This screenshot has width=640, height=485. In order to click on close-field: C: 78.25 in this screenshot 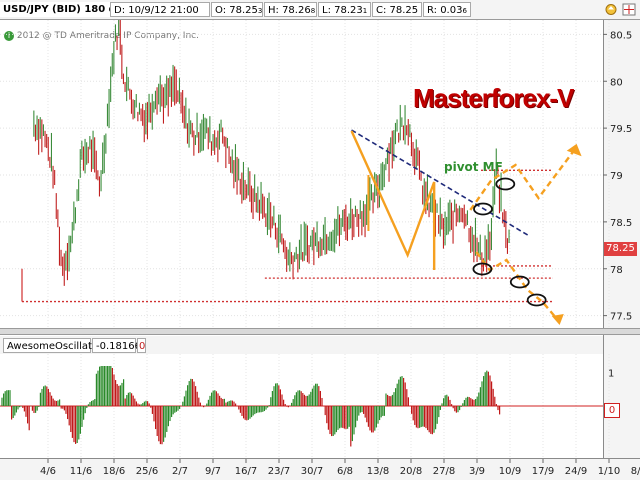, I will do `click(397, 9)`.